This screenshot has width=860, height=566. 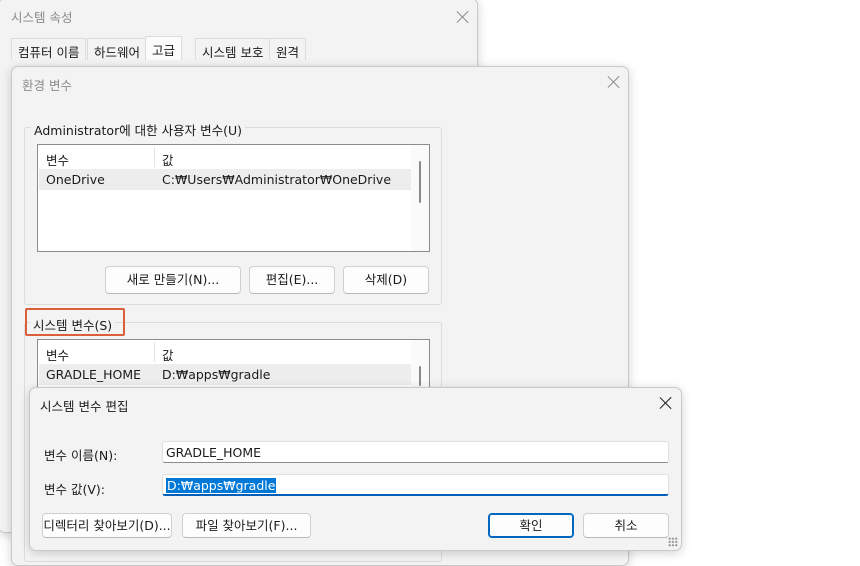 What do you see at coordinates (277, 179) in the screenshot?
I see `cell-variable-value: C:₩Users₩Administrator₩OneDrive` at bounding box center [277, 179].